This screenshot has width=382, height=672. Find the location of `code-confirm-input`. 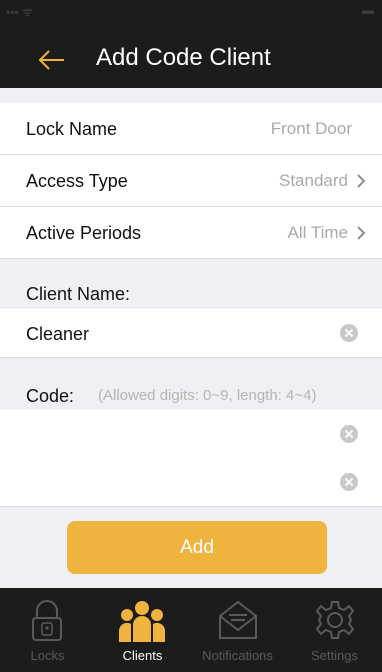

code-confirm-input is located at coordinates (176, 483).